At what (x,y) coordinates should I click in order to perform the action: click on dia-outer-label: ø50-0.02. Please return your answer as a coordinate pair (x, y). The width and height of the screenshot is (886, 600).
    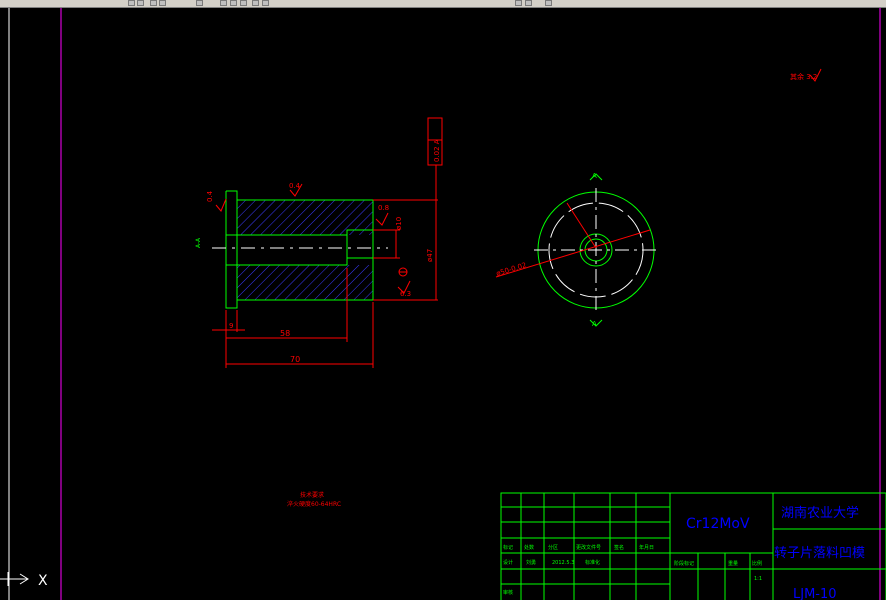
    Looking at the image, I should click on (511, 269).